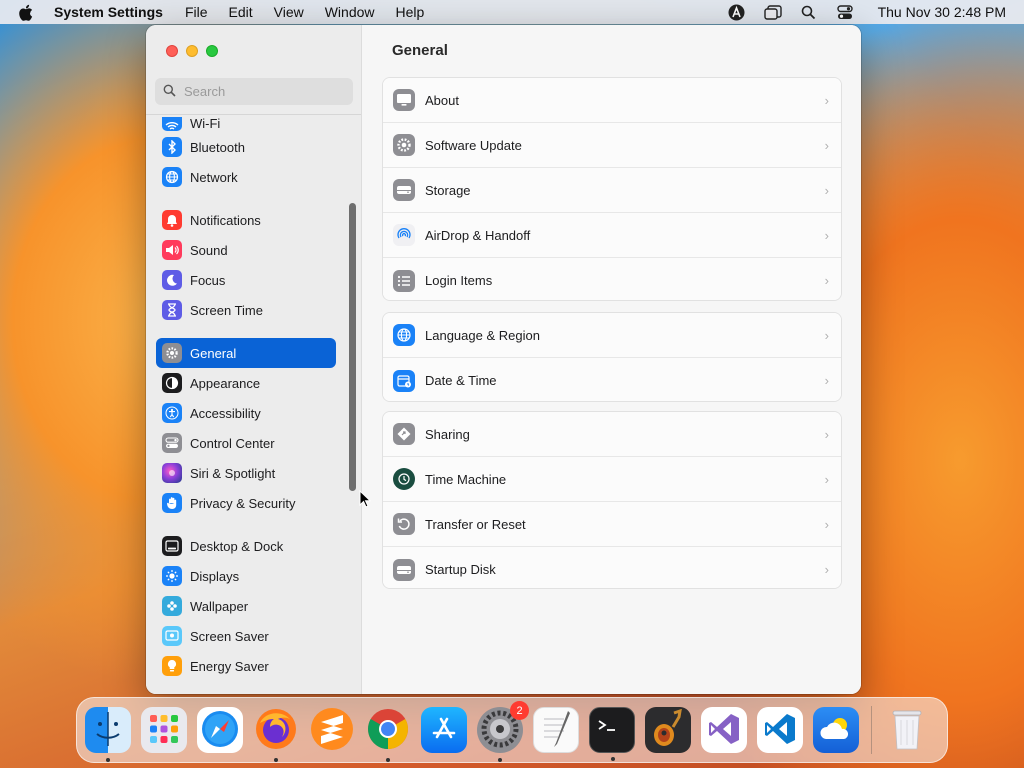 This screenshot has width=1024, height=768. Describe the element at coordinates (246, 666) in the screenshot. I see `sidebar-item-energy-saver: Energy Saver` at that location.